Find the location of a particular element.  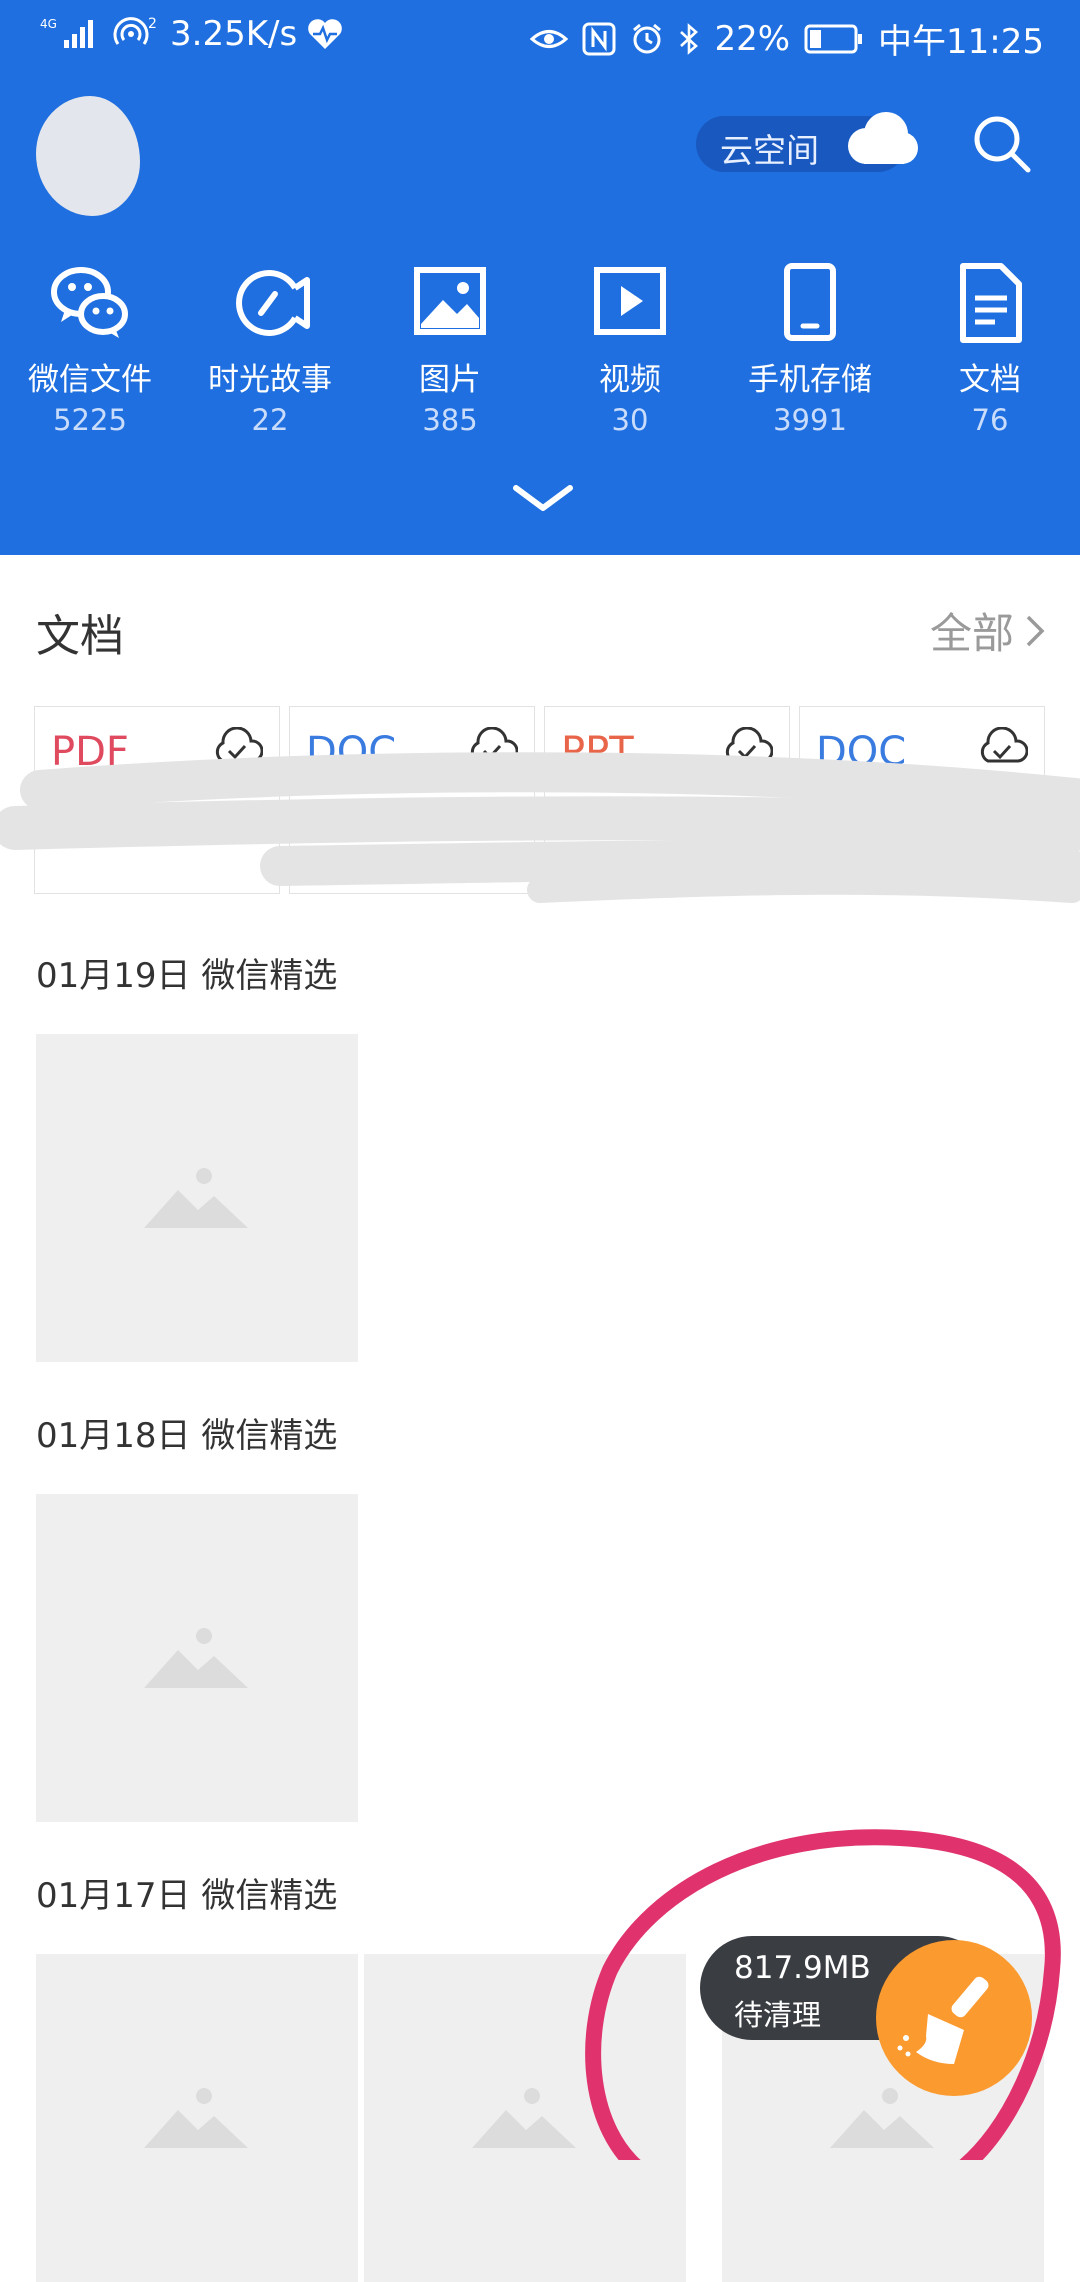

view-all-link: 全部 is located at coordinates (988, 630).